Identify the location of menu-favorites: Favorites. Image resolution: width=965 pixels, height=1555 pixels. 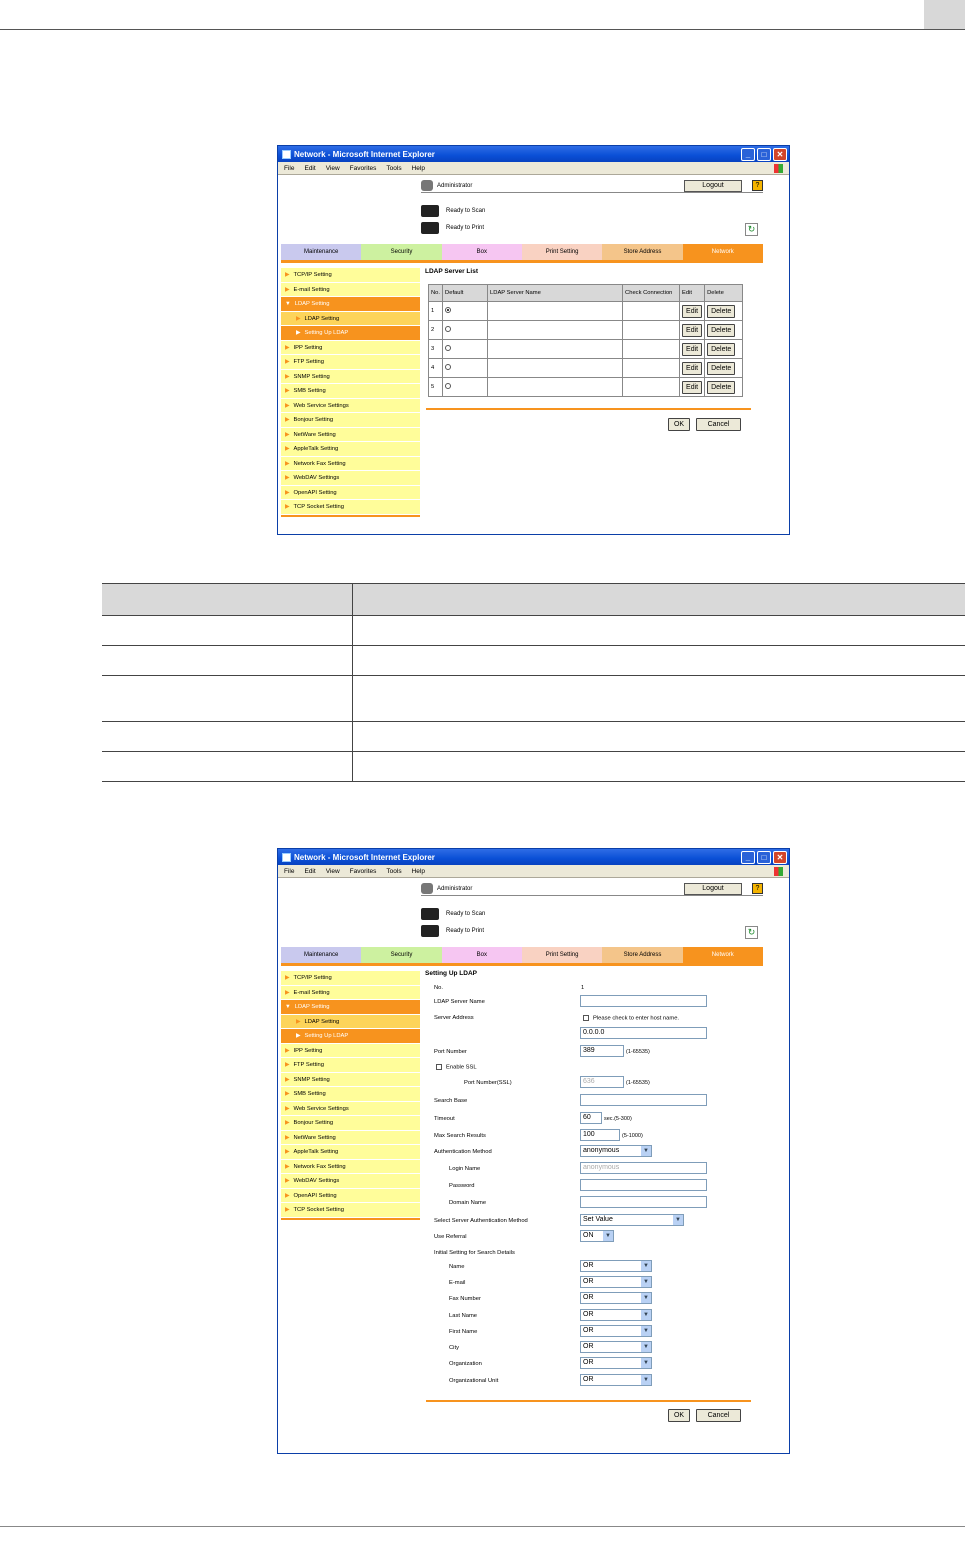
(363, 871).